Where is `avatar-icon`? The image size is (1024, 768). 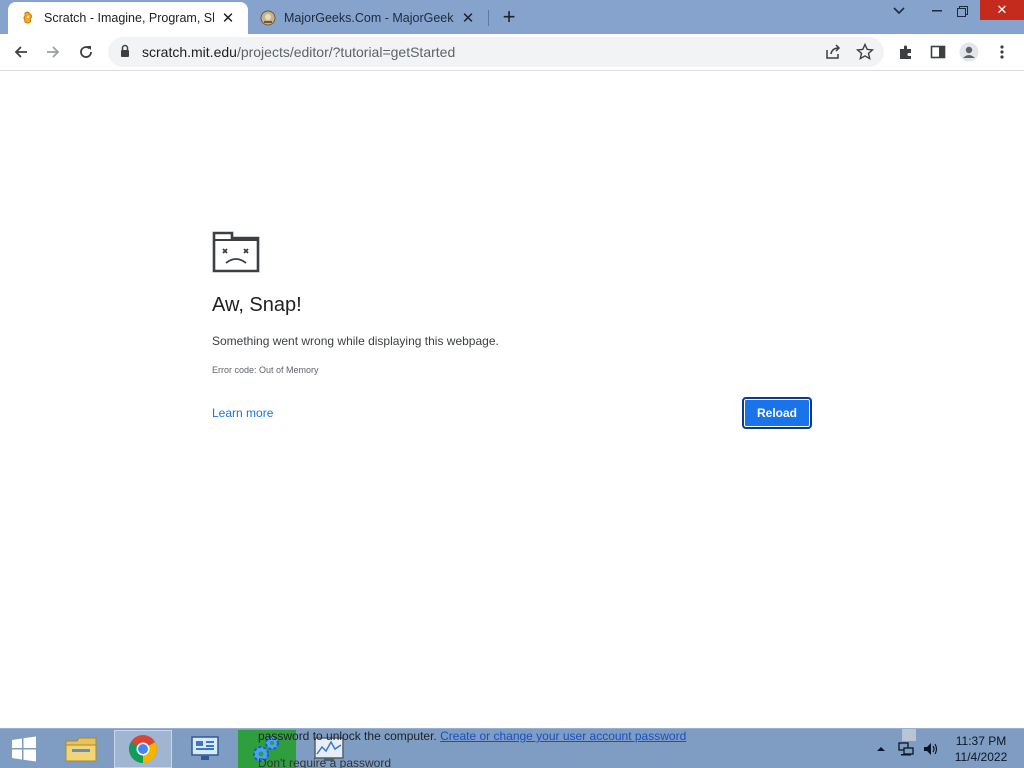
avatar-icon is located at coordinates (969, 52).